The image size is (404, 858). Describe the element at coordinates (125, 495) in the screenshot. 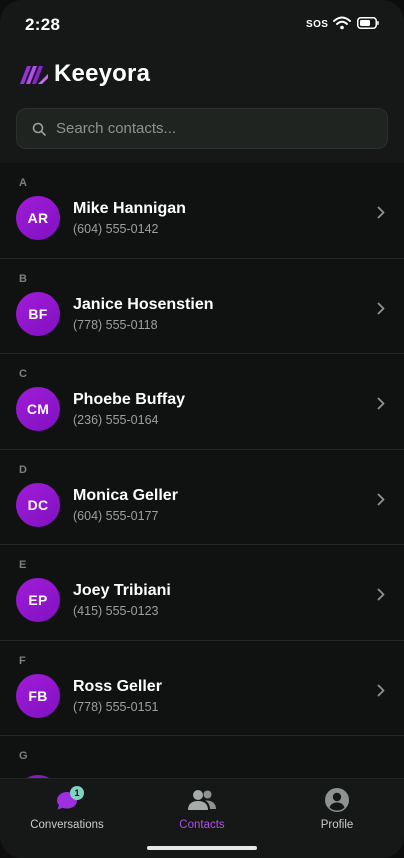

I see `contact-name: Monica Geller` at that location.